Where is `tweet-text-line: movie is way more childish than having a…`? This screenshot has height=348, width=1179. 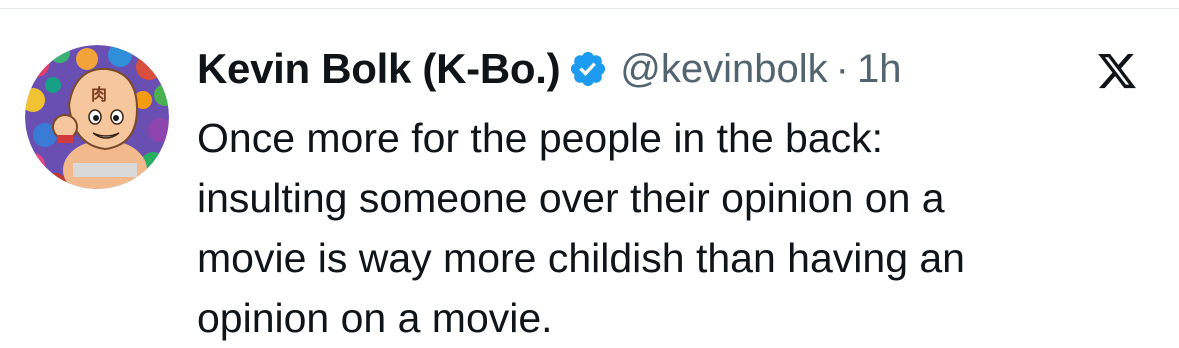
tweet-text-line: movie is way more childish than having a… is located at coordinates (581, 258).